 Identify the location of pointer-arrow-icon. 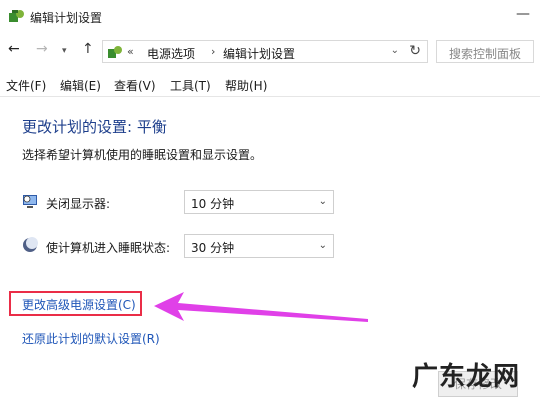
(261, 307).